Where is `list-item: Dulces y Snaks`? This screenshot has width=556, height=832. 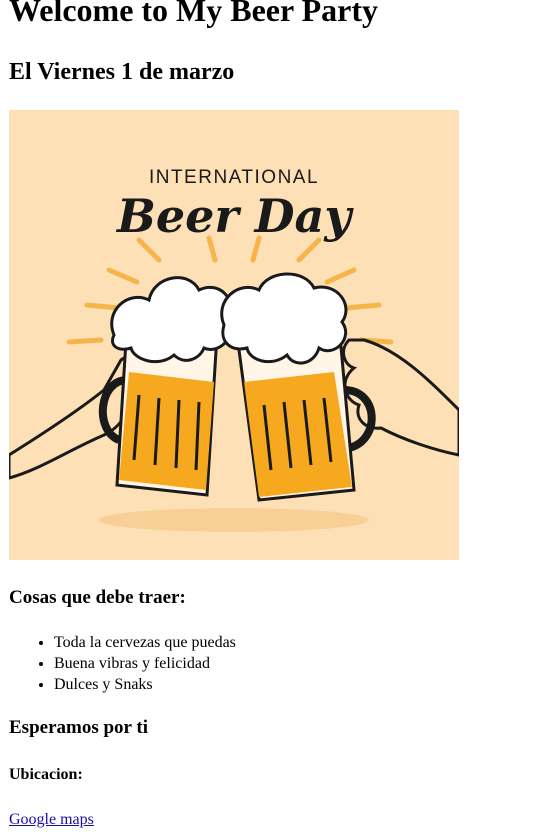
list-item: Dulces y Snaks is located at coordinates (145, 684).